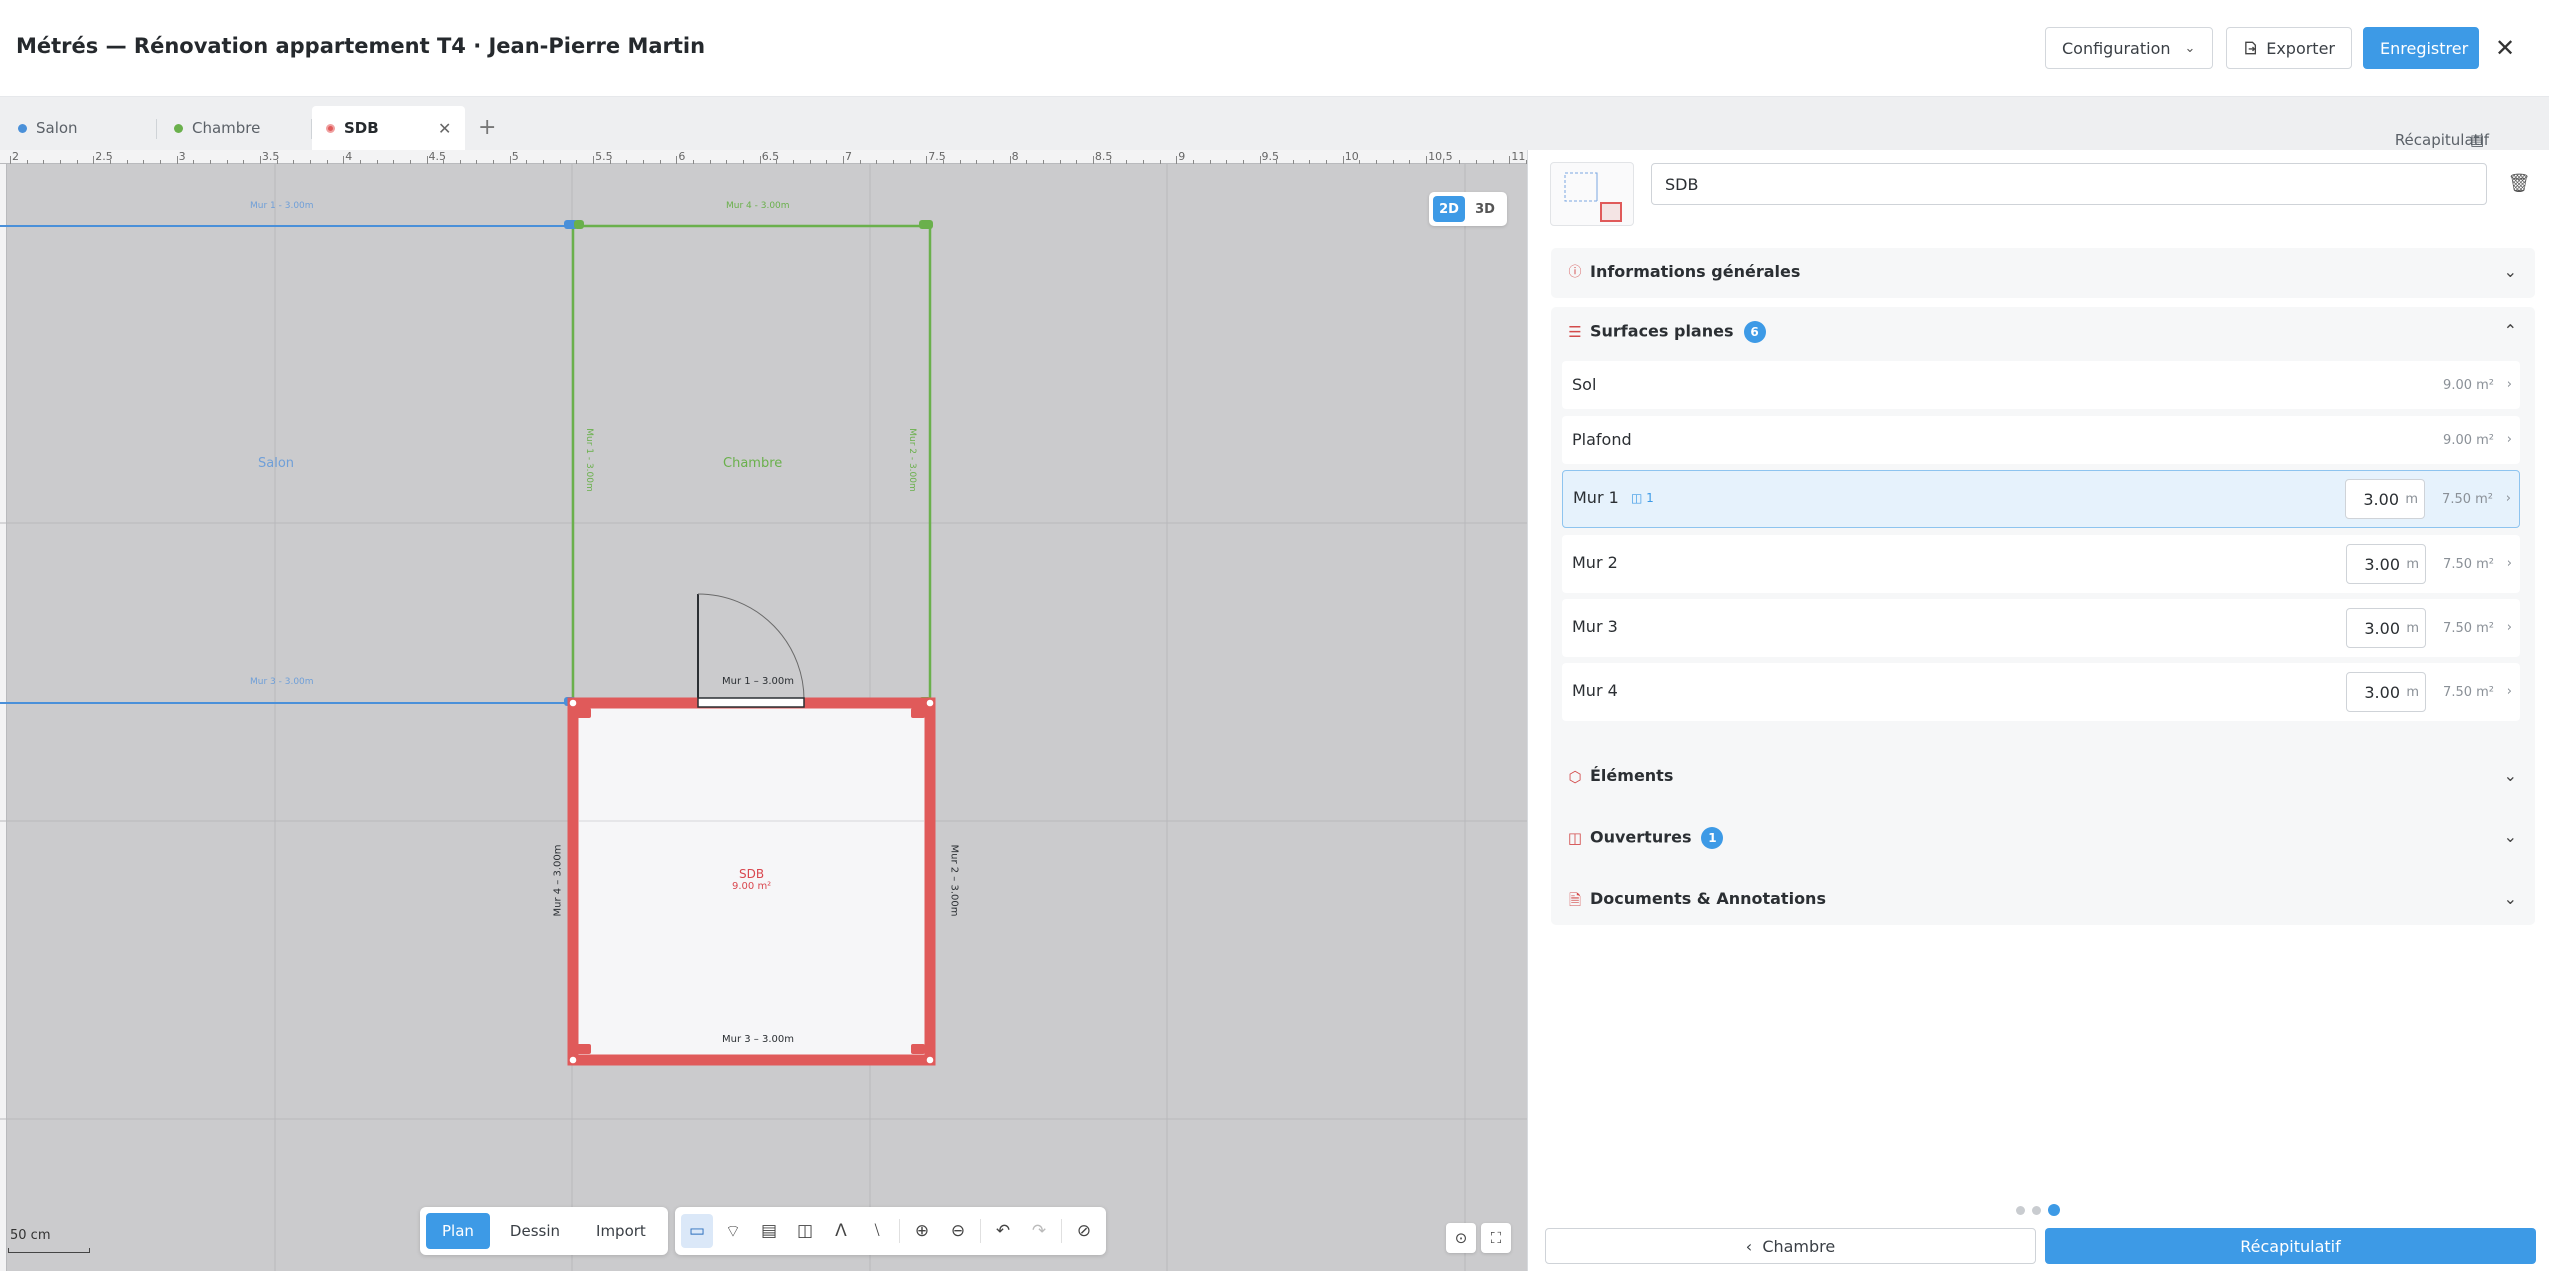 The height and width of the screenshot is (1271, 2549). What do you see at coordinates (2519, 183) in the screenshot?
I see `trash-icon: 🗑` at bounding box center [2519, 183].